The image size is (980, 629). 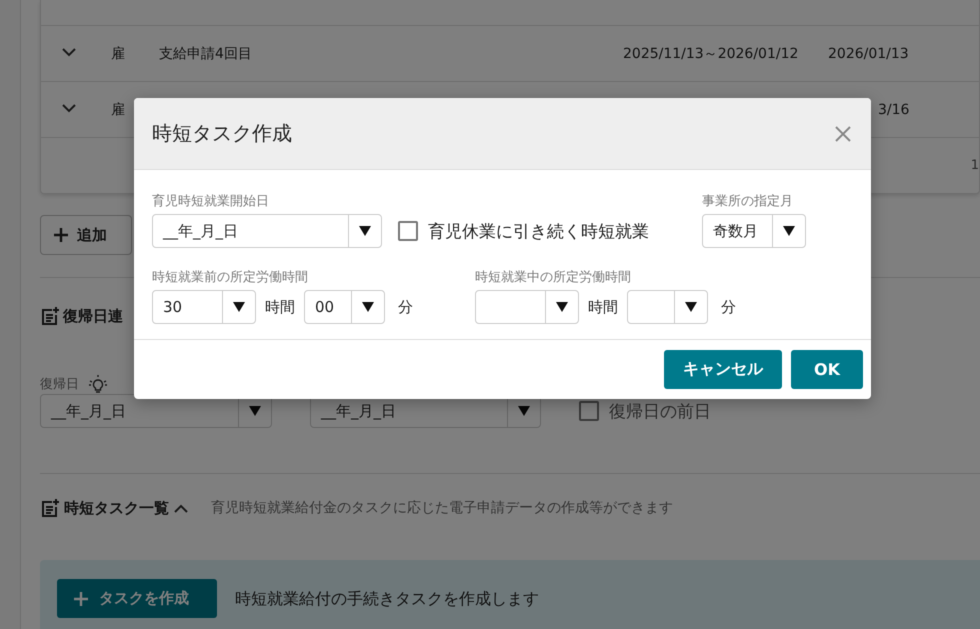 What do you see at coordinates (204, 307) in the screenshot?
I see `hours-select: 30` at bounding box center [204, 307].